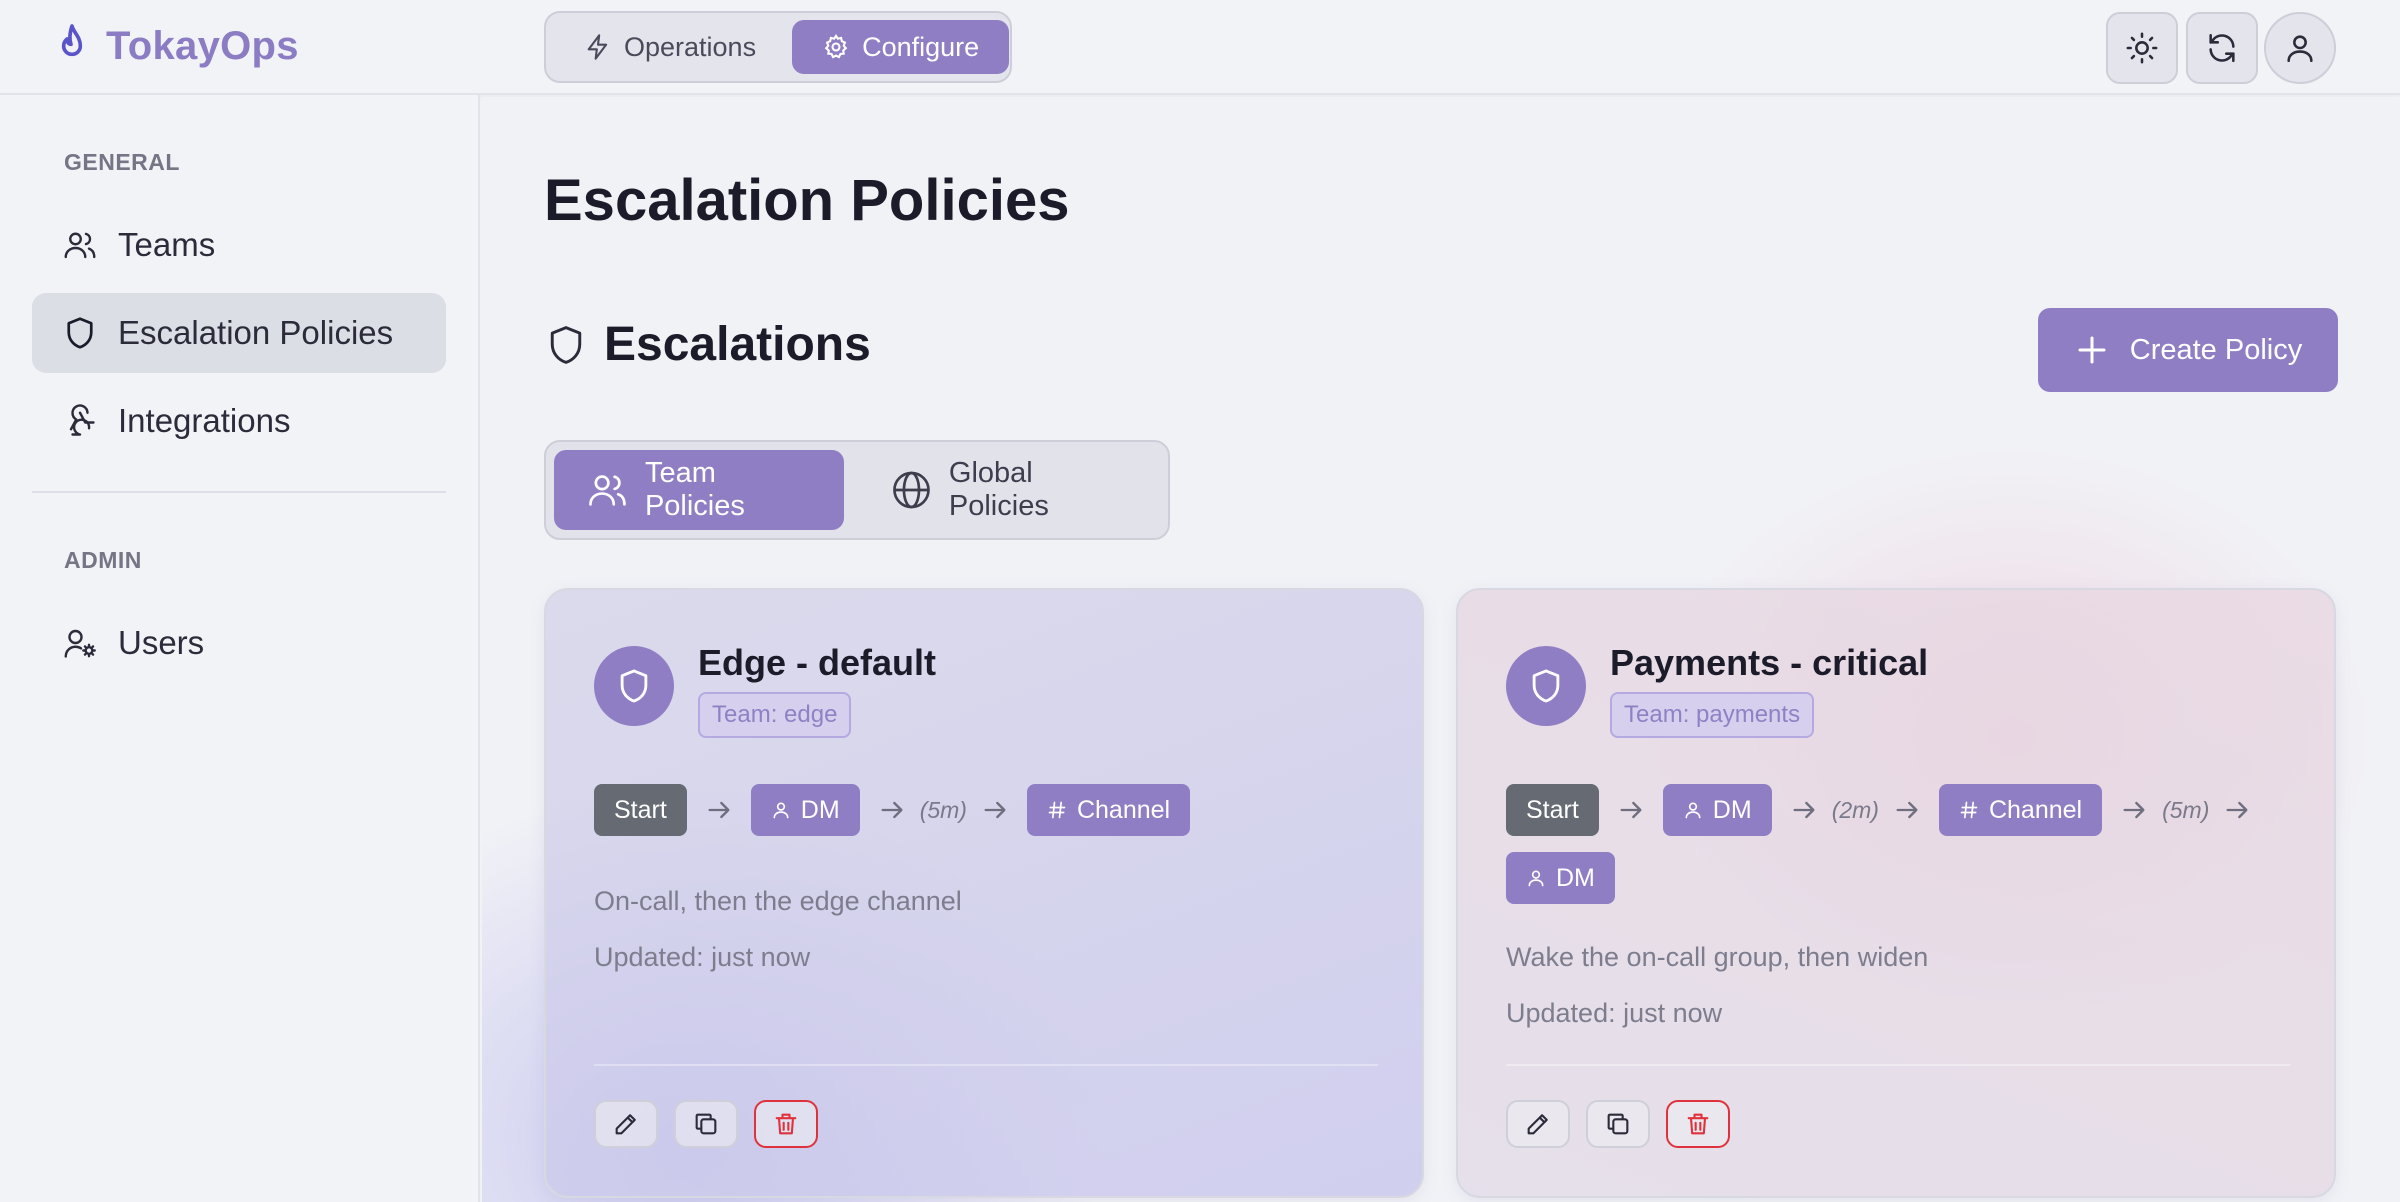  I want to click on sidebar-item-integrations: Integrations, so click(239, 421).